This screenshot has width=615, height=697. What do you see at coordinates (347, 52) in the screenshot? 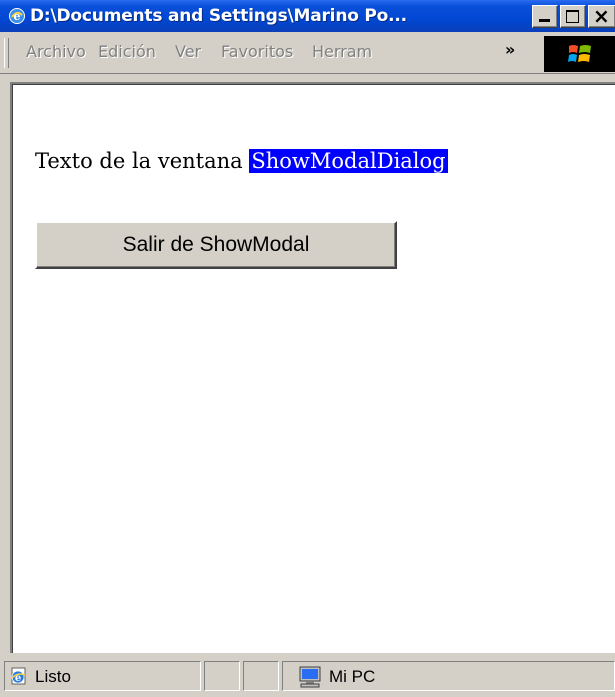
I see `menu-herramientas: Herram` at bounding box center [347, 52].